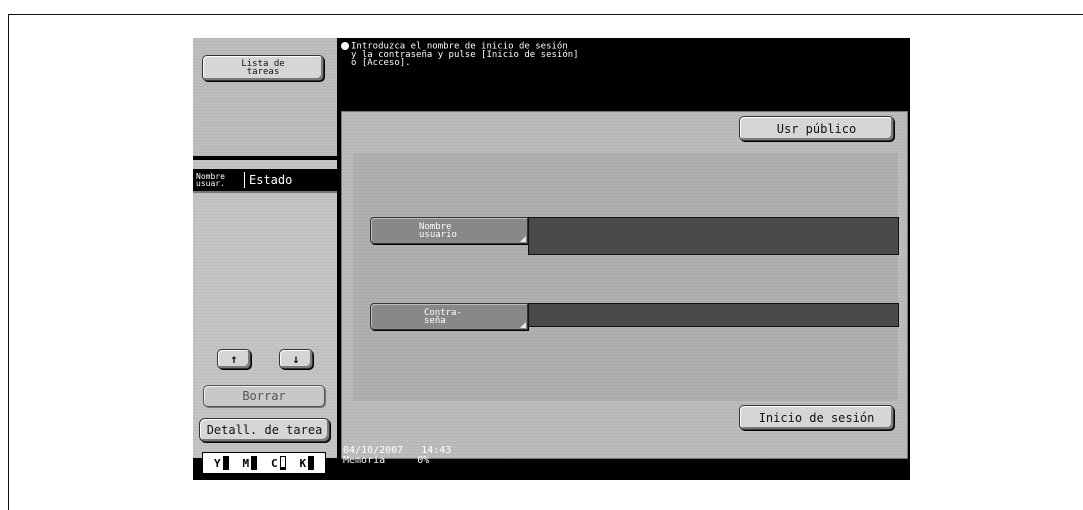 This screenshot has height=510, width=1083. What do you see at coordinates (713, 315) in the screenshot?
I see `password-input` at bounding box center [713, 315].